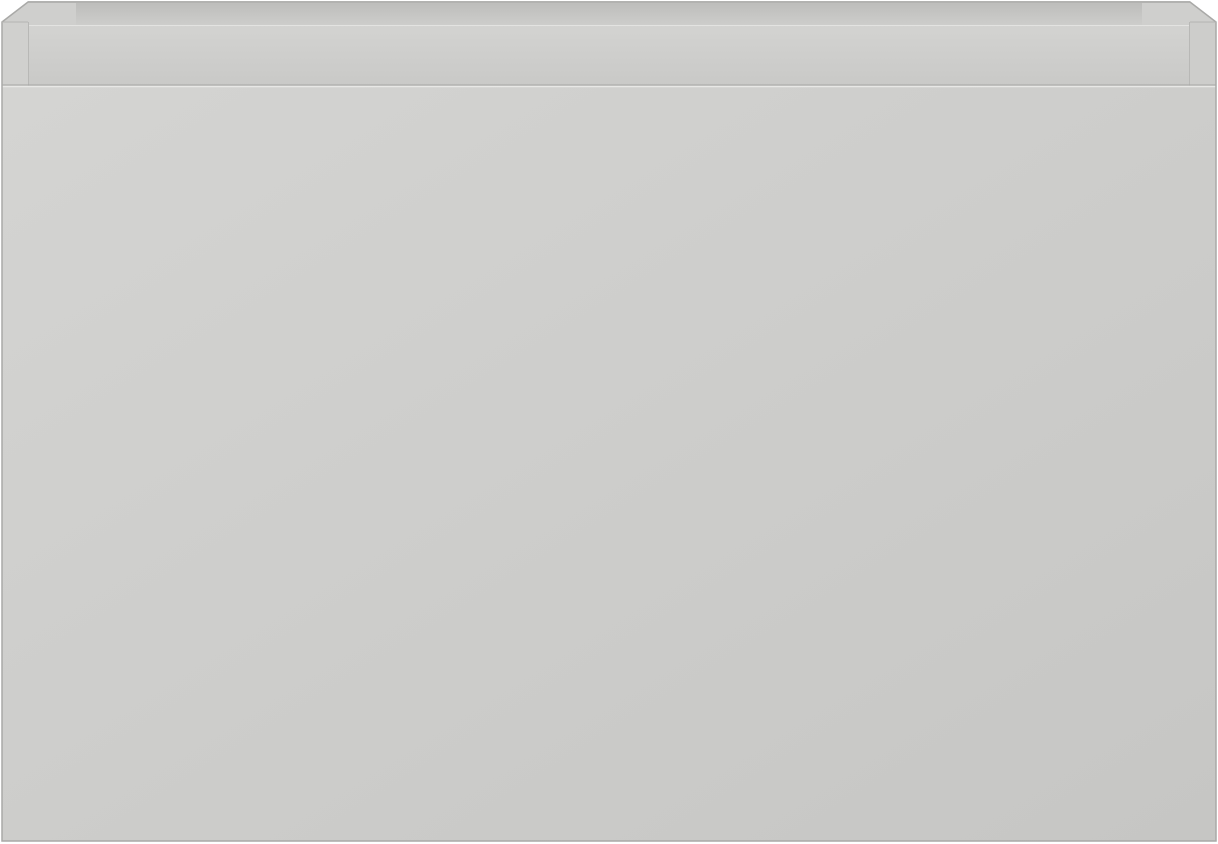  What do you see at coordinates (15, 54) in the screenshot?
I see `left-side-post` at bounding box center [15, 54].